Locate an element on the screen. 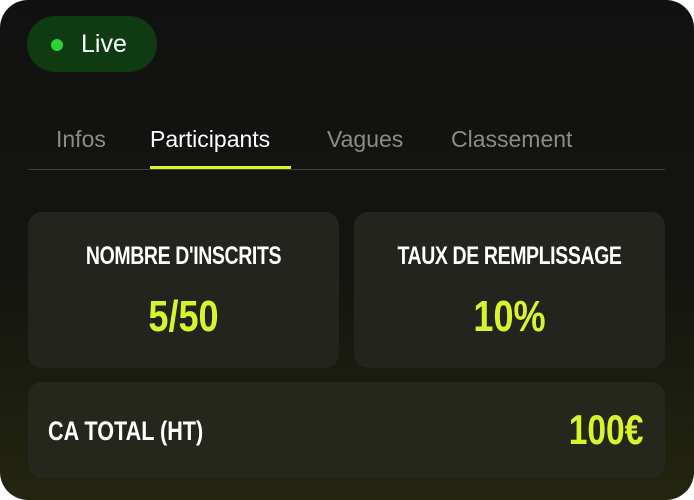 This screenshot has width=694, height=500. stat-ca-value: 100€ is located at coordinates (605, 429).